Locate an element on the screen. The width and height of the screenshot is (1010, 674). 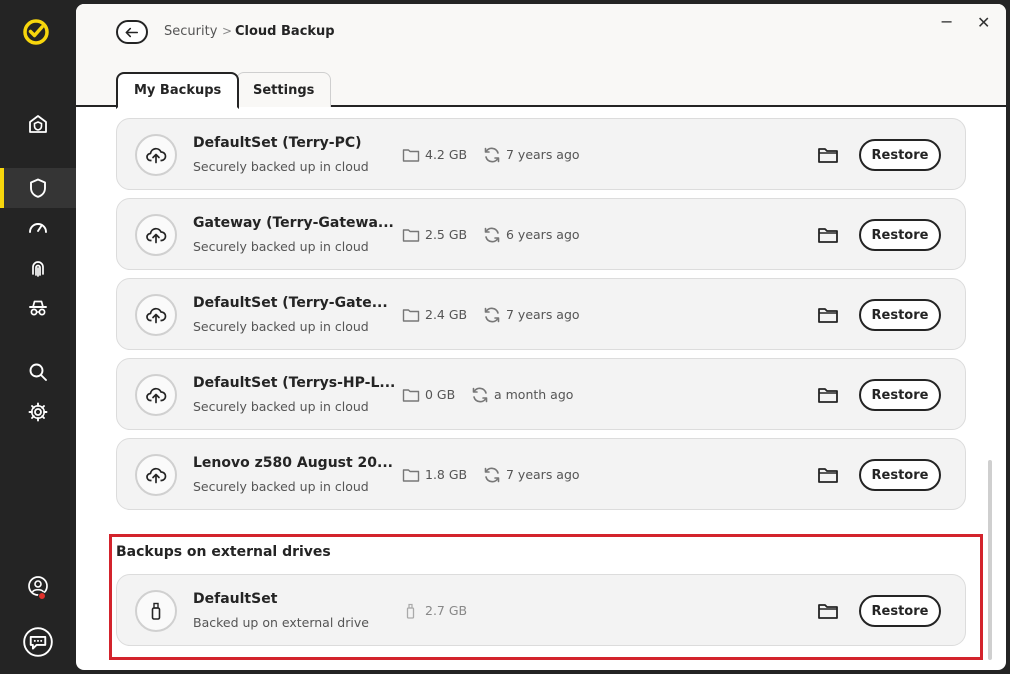
backup-size: 2.7 GB is located at coordinates (446, 610).